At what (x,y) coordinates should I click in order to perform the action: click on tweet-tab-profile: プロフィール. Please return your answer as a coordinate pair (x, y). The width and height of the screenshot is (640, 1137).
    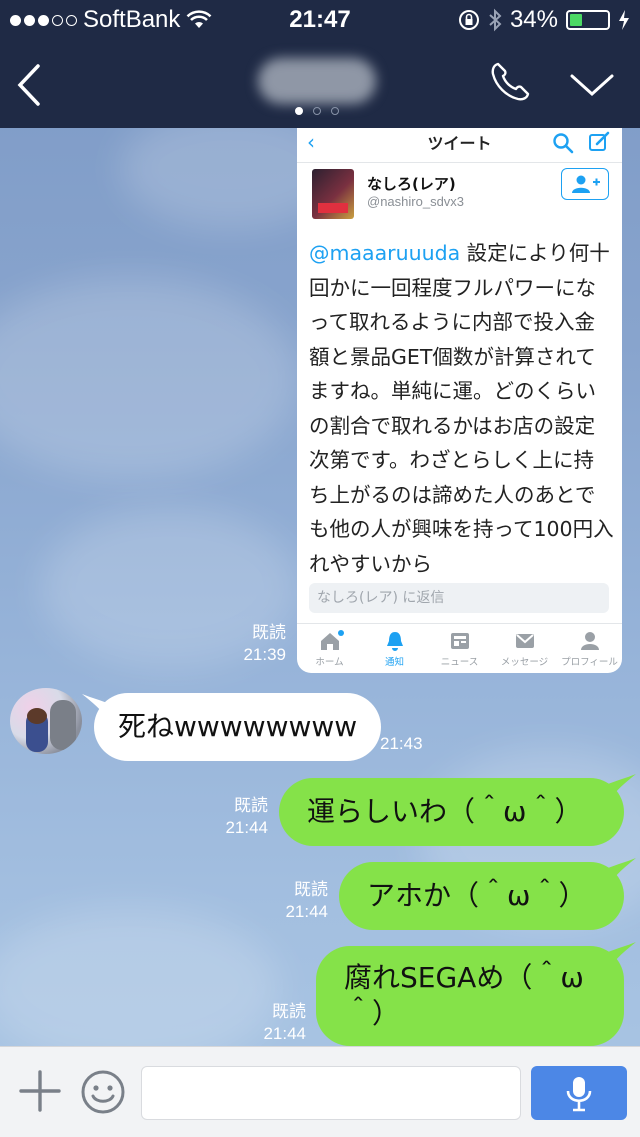
    Looking at the image, I should click on (589, 648).